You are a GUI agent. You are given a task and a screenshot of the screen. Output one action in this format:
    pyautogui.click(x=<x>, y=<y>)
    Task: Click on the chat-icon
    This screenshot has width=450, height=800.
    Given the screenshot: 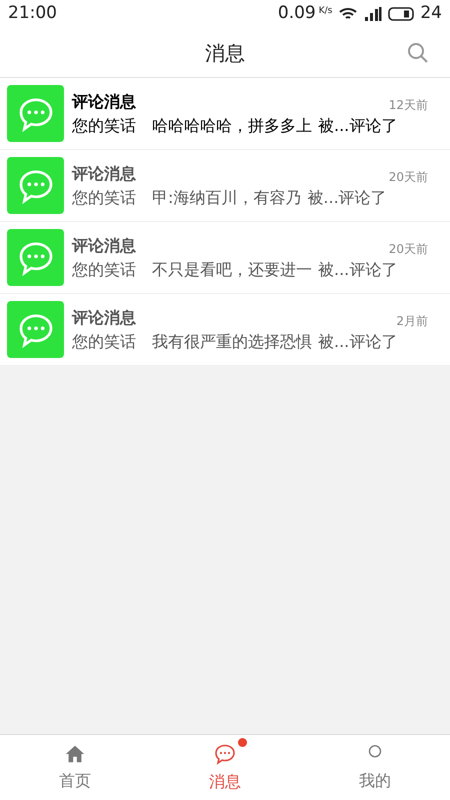 What is the action you would take?
    pyautogui.click(x=225, y=754)
    